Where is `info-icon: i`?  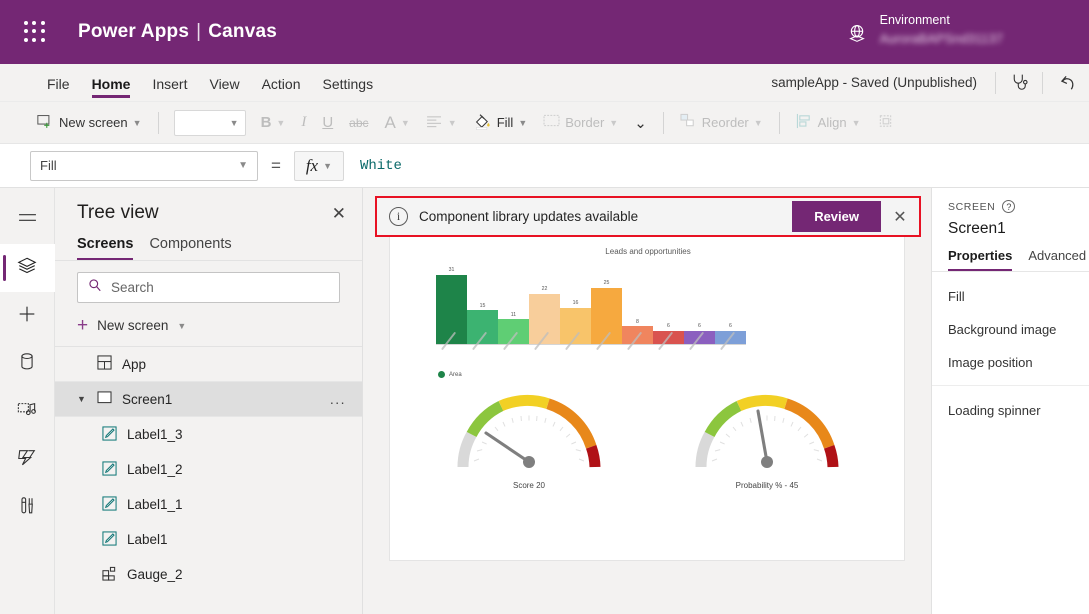 info-icon: i is located at coordinates (398, 216).